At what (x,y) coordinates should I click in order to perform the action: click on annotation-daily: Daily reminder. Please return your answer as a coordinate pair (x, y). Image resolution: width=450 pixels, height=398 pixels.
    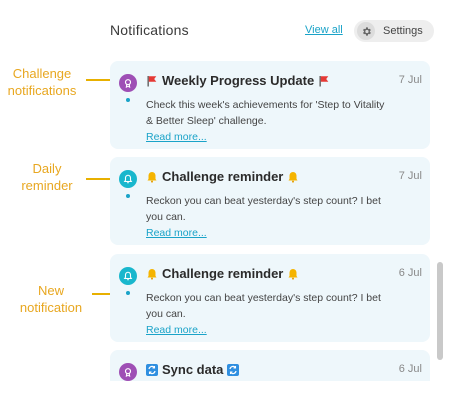
    Looking at the image, I should click on (47, 177).